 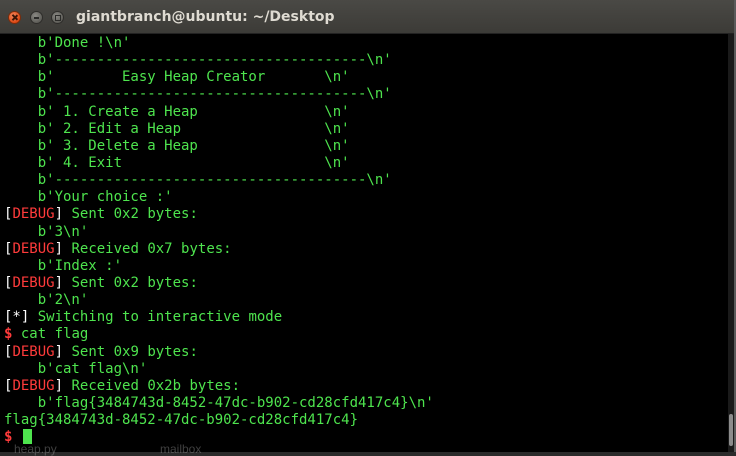 What do you see at coordinates (219, 437) in the screenshot?
I see `terminal-line: $` at bounding box center [219, 437].